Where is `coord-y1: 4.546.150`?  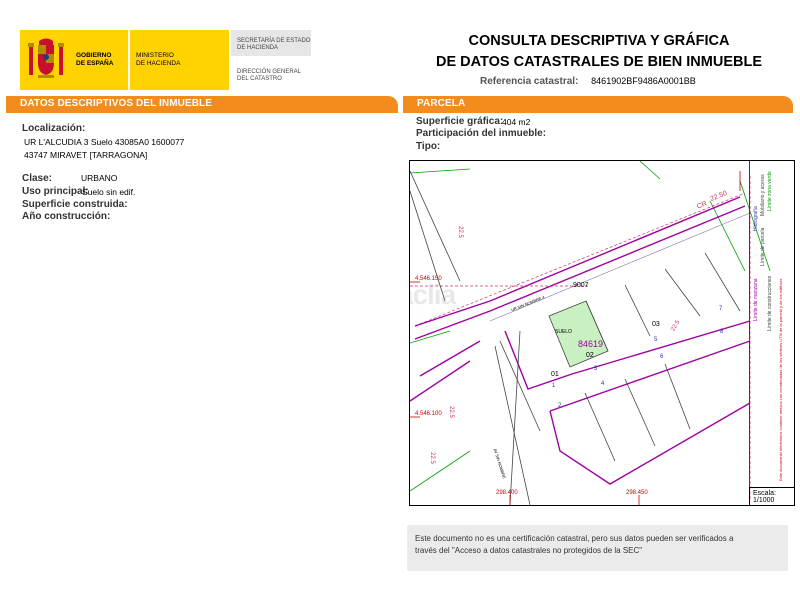
coord-y1: 4.546.150 is located at coordinates (428, 279).